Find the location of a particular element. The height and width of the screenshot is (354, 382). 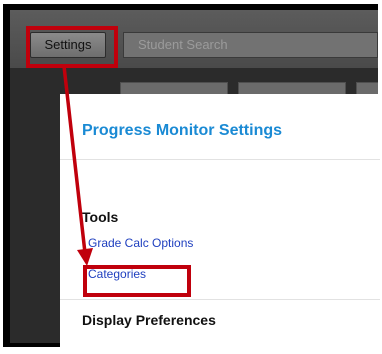

display-preferences-heading: Display Preferences is located at coordinates (149, 320).